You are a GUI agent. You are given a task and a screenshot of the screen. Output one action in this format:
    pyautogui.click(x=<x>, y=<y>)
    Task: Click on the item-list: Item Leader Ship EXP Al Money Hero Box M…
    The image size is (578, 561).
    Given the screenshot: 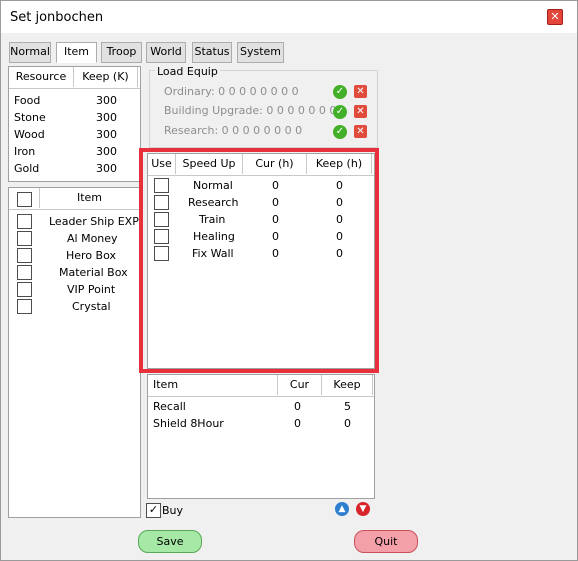 What is the action you would take?
    pyautogui.click(x=74, y=352)
    